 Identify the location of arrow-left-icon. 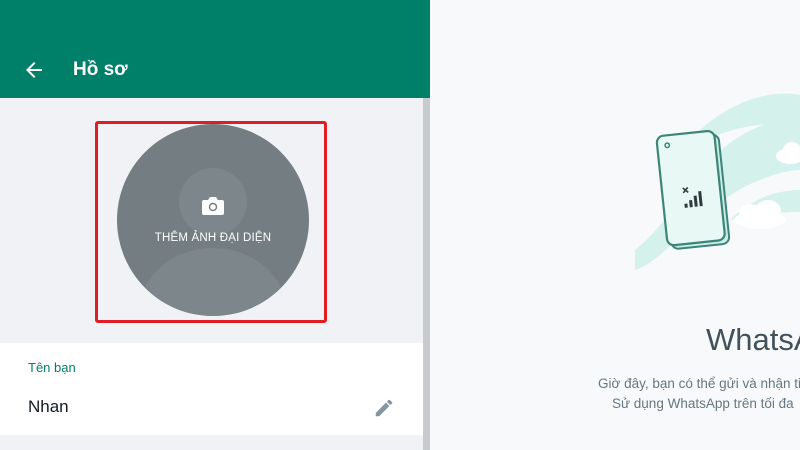
(34, 70).